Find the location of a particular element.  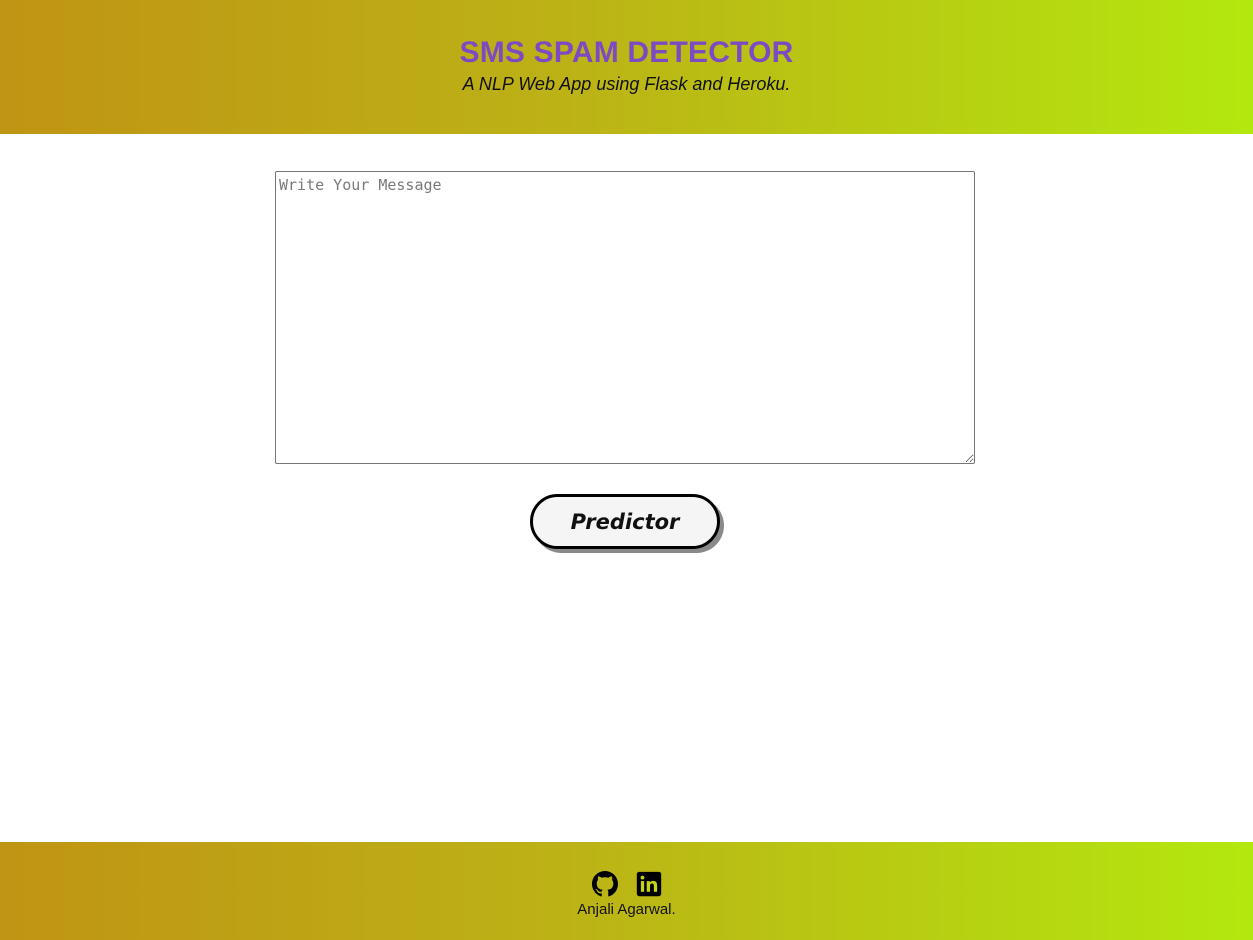

github-icon is located at coordinates (604, 884).